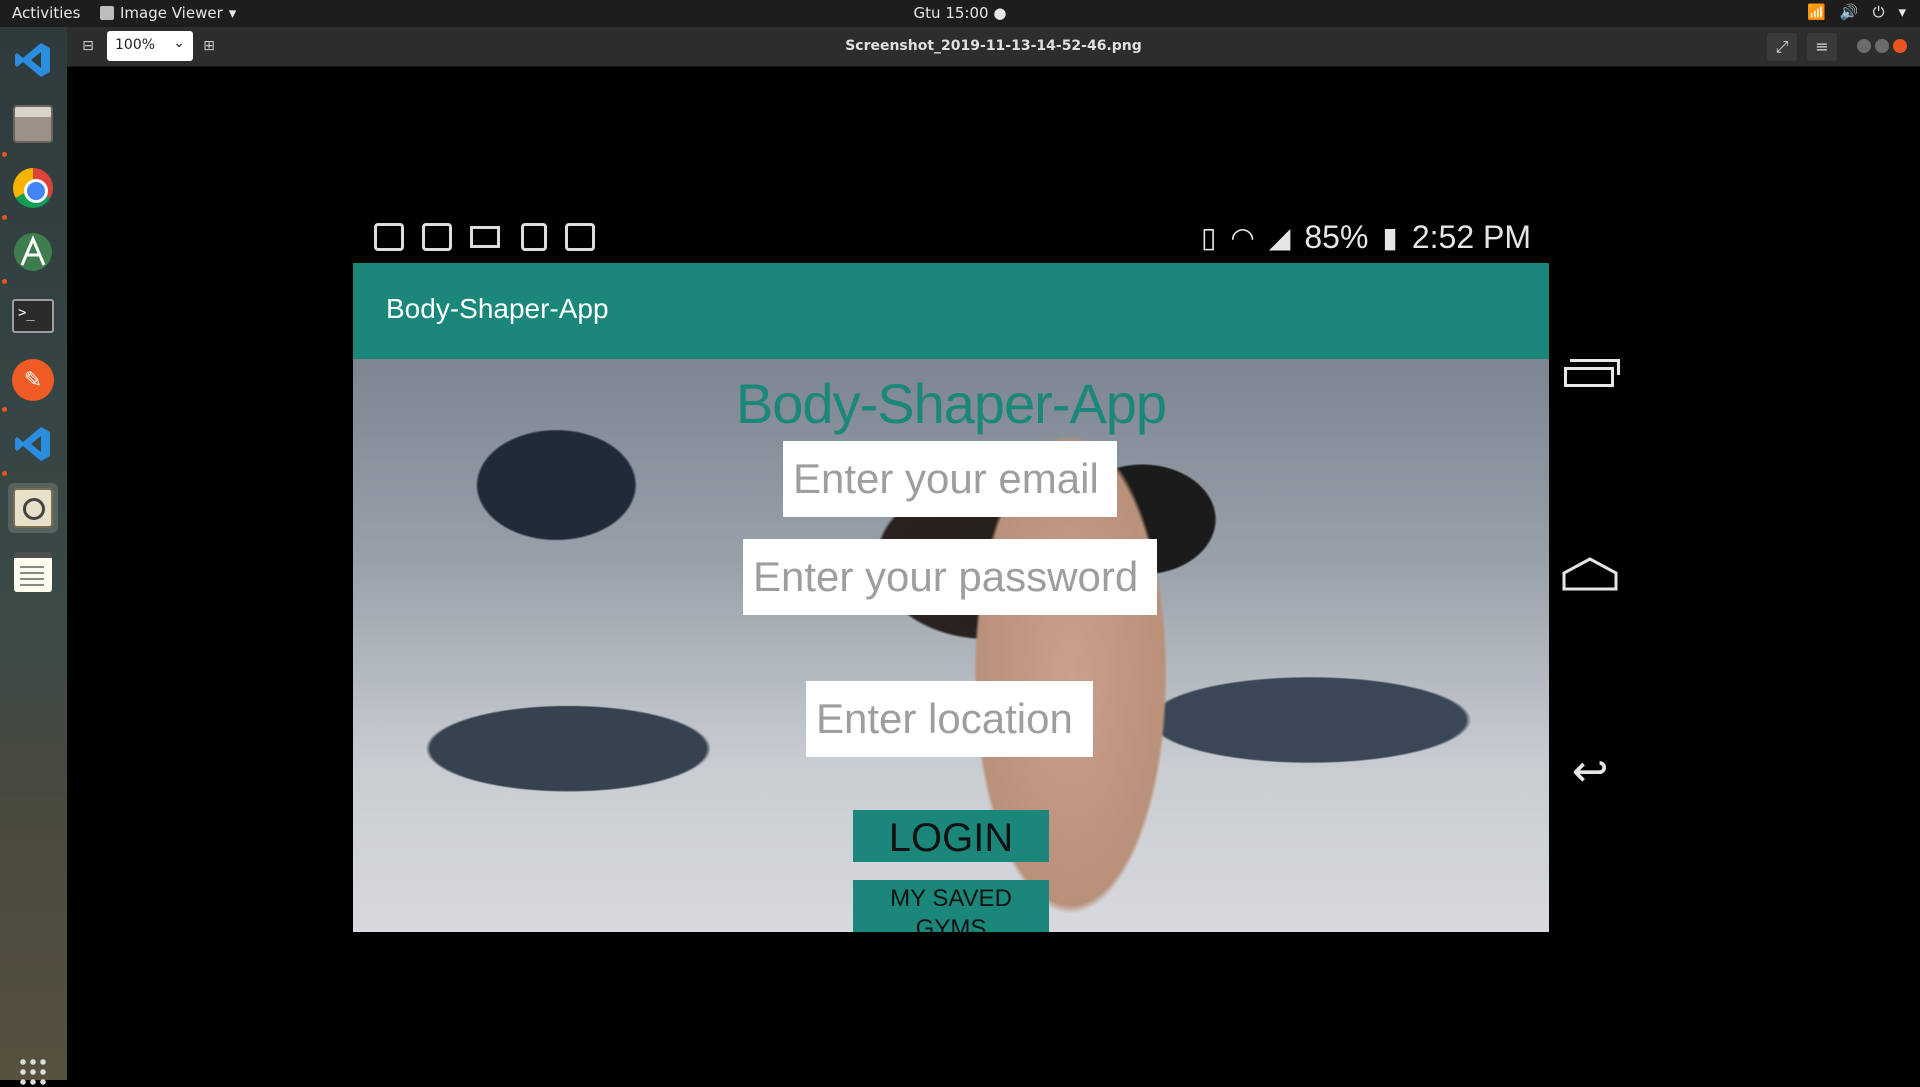 This screenshot has width=1920, height=1087. What do you see at coordinates (1878, 12) in the screenshot?
I see `power-icon: ⏻` at bounding box center [1878, 12].